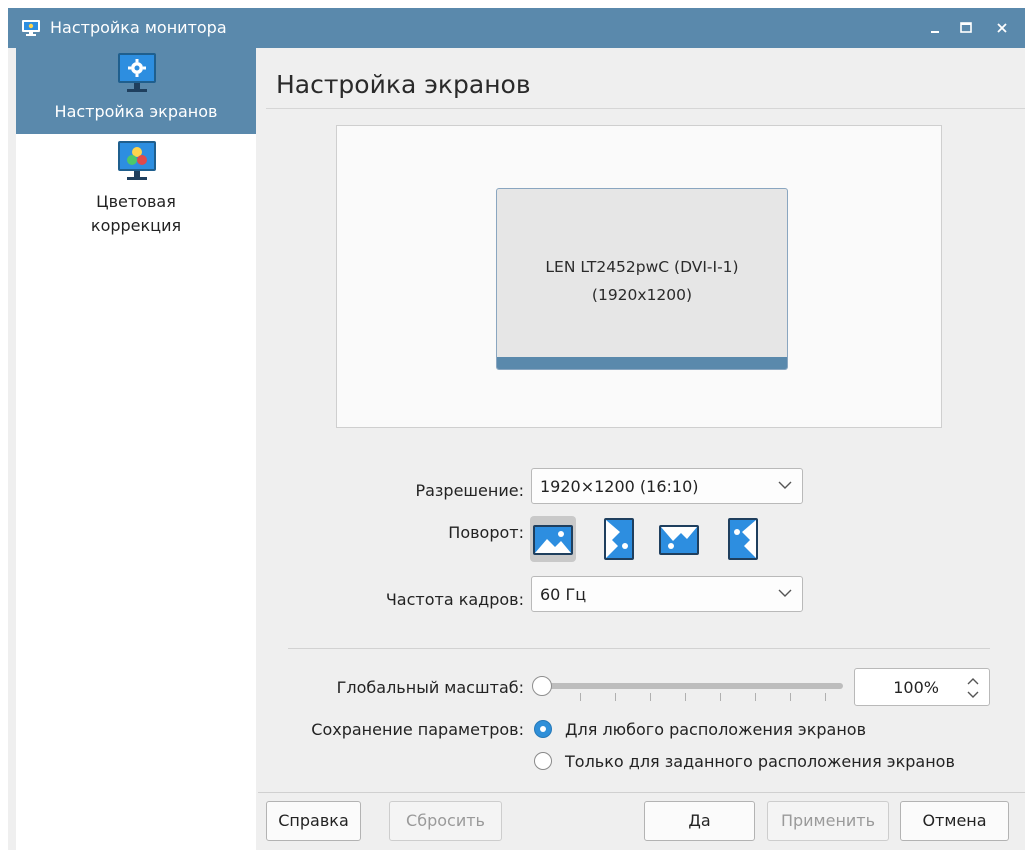 The height and width of the screenshot is (850, 1033). Describe the element at coordinates (639, 648) in the screenshot. I see `section-divider` at that location.